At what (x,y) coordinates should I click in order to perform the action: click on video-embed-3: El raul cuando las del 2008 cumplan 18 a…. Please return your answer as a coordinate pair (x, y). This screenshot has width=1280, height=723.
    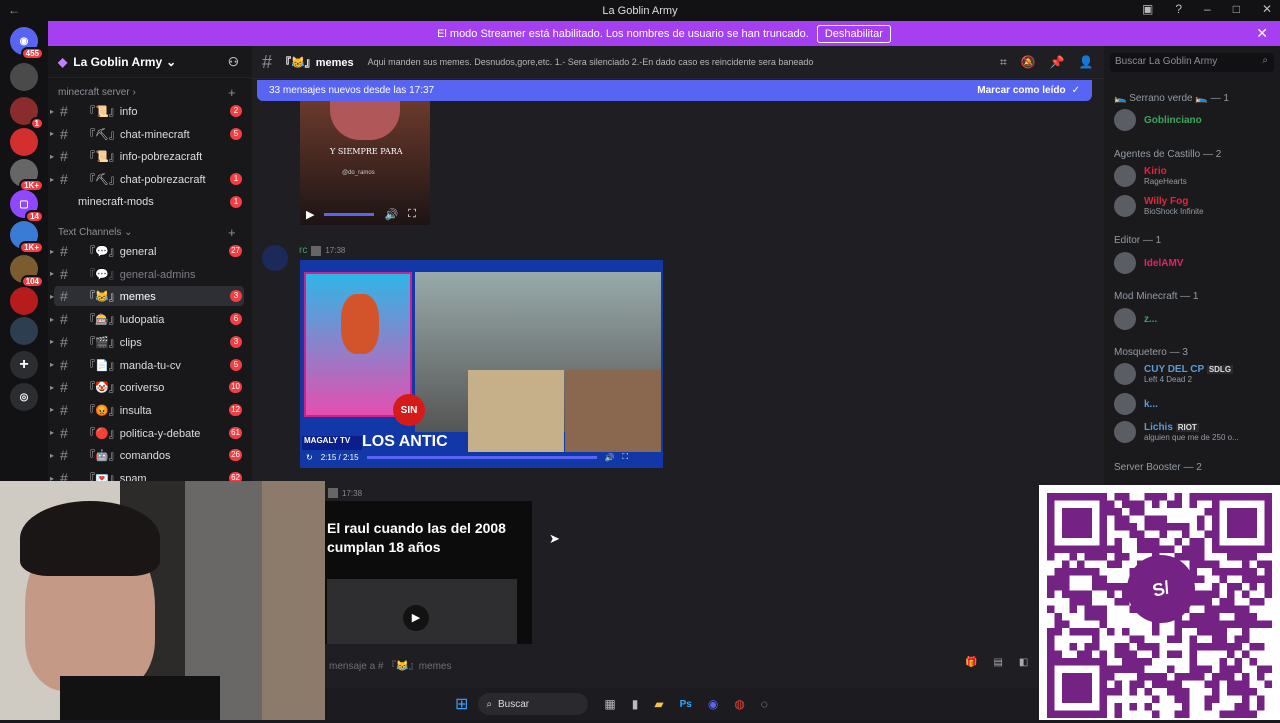
    Looking at the image, I should click on (428, 572).